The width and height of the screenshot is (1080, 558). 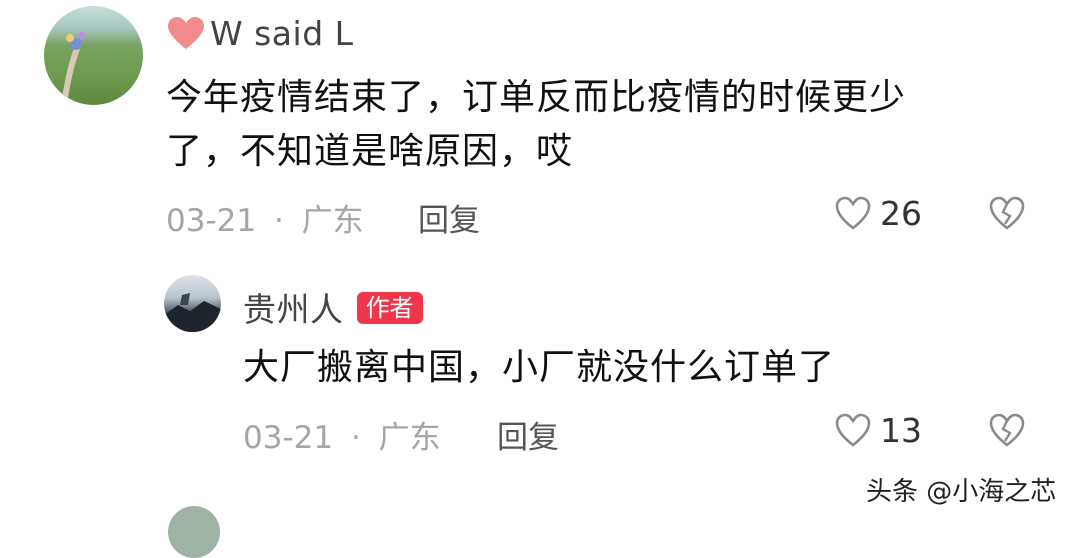 What do you see at coordinates (389, 308) in the screenshot?
I see `author-tag-badge: 作者` at bounding box center [389, 308].